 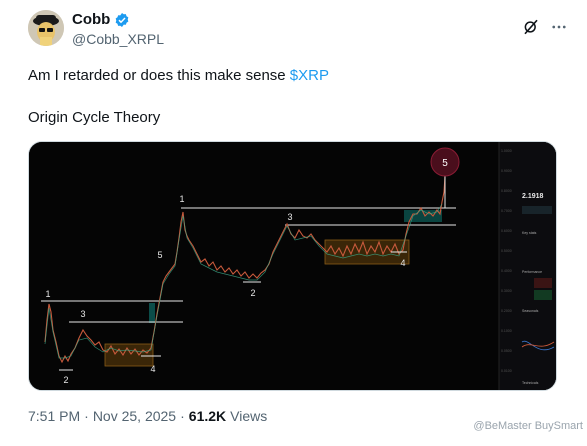 What do you see at coordinates (506, 311) in the screenshot?
I see `svg-text: 0.2000` at bounding box center [506, 311].